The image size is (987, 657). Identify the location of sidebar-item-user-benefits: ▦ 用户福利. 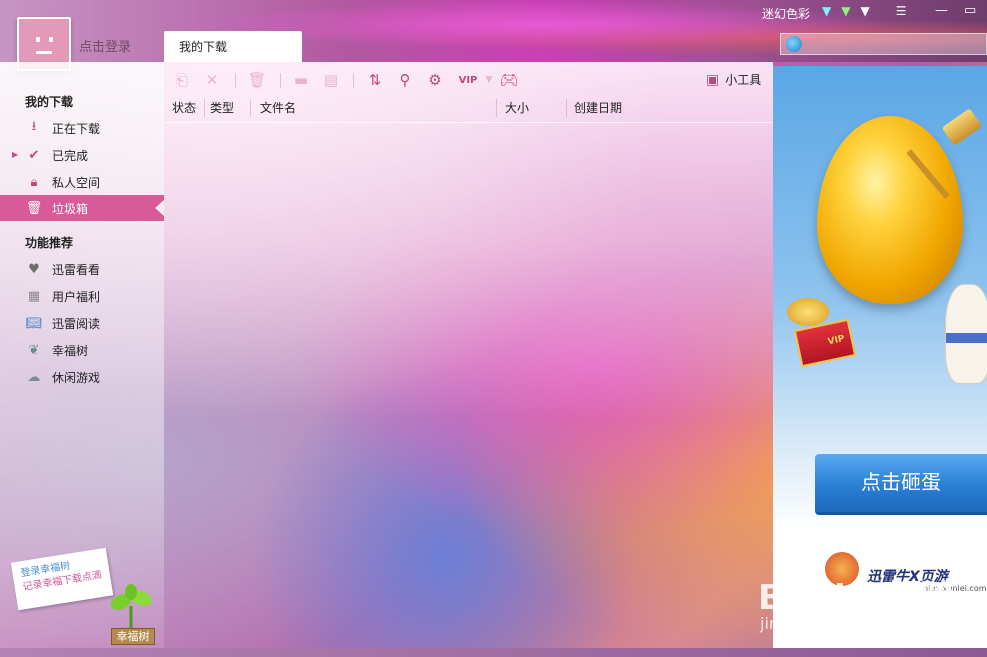
(82, 296).